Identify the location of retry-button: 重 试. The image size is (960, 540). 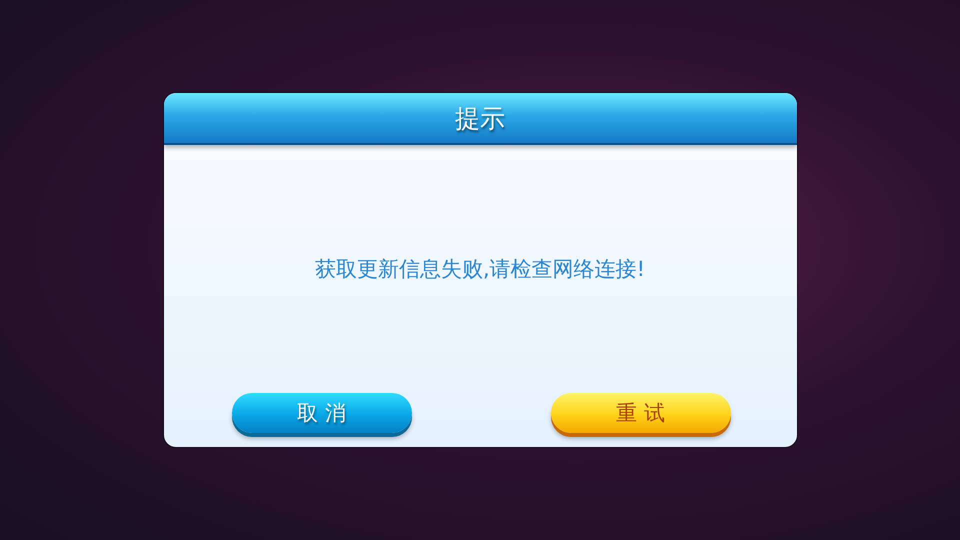
(640, 413).